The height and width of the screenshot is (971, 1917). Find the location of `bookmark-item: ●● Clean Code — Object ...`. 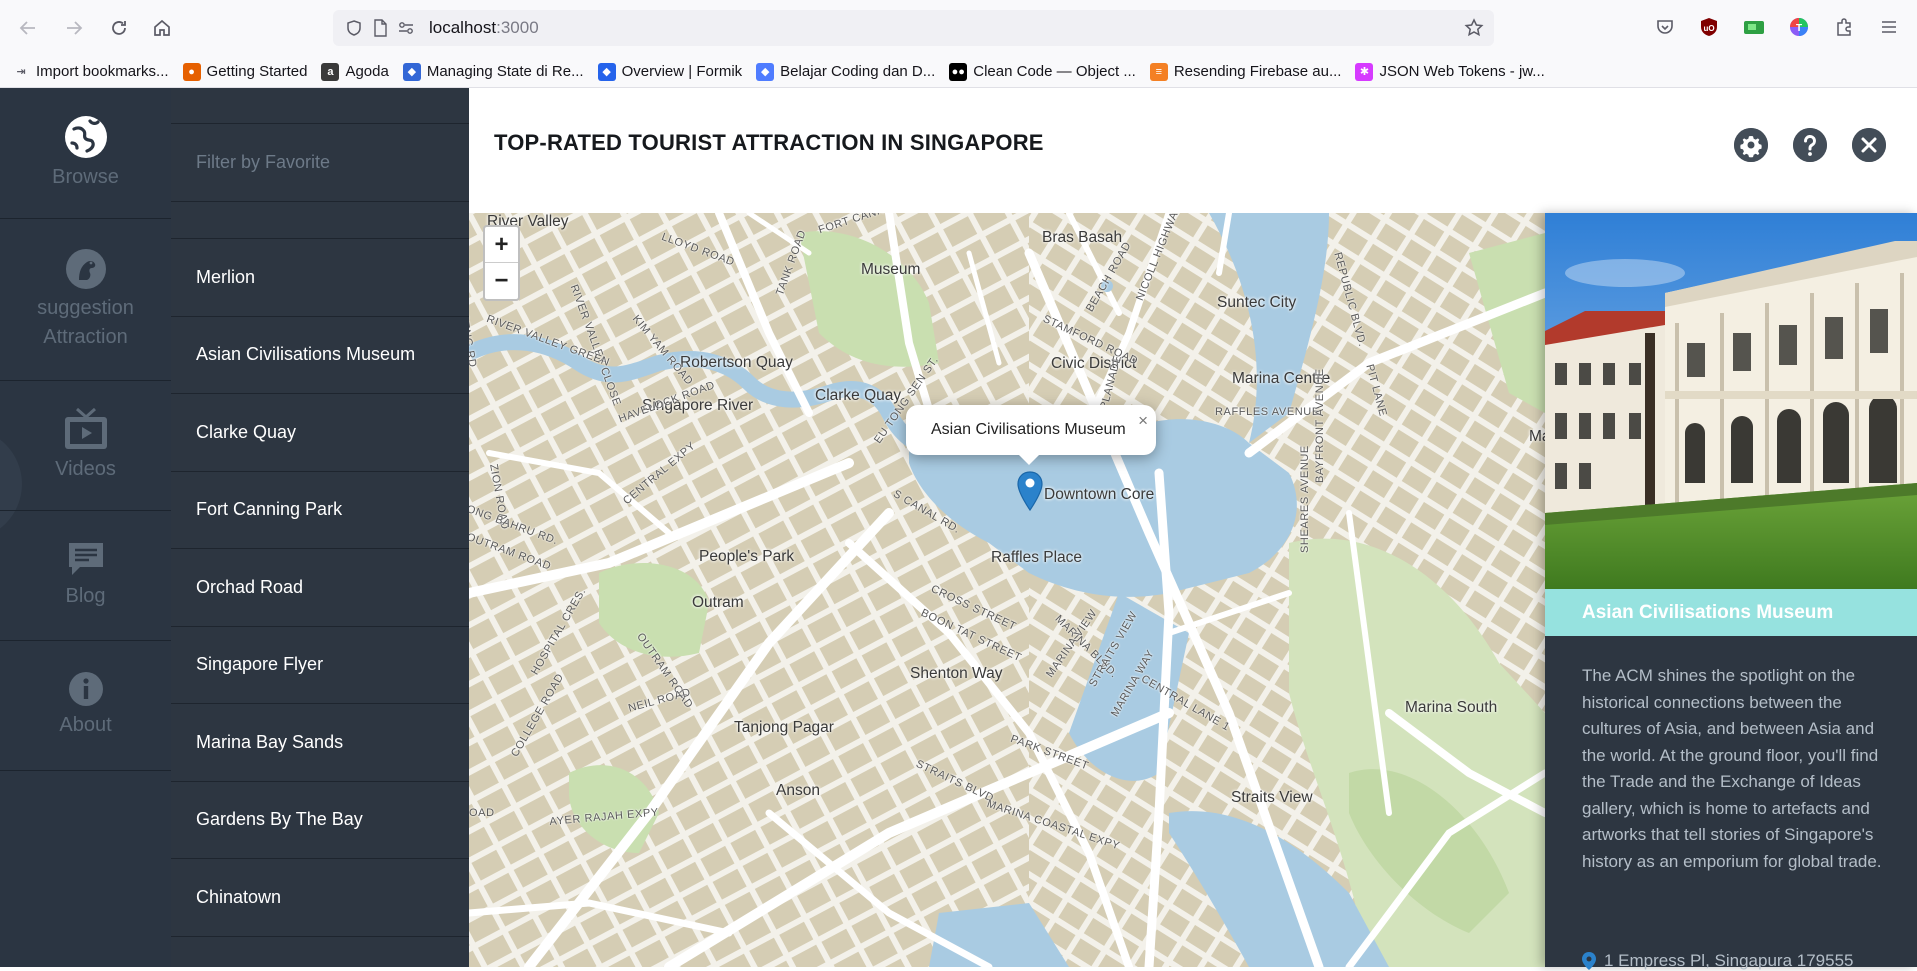

bookmark-item: ●● Clean Code — Object ... is located at coordinates (1042, 71).